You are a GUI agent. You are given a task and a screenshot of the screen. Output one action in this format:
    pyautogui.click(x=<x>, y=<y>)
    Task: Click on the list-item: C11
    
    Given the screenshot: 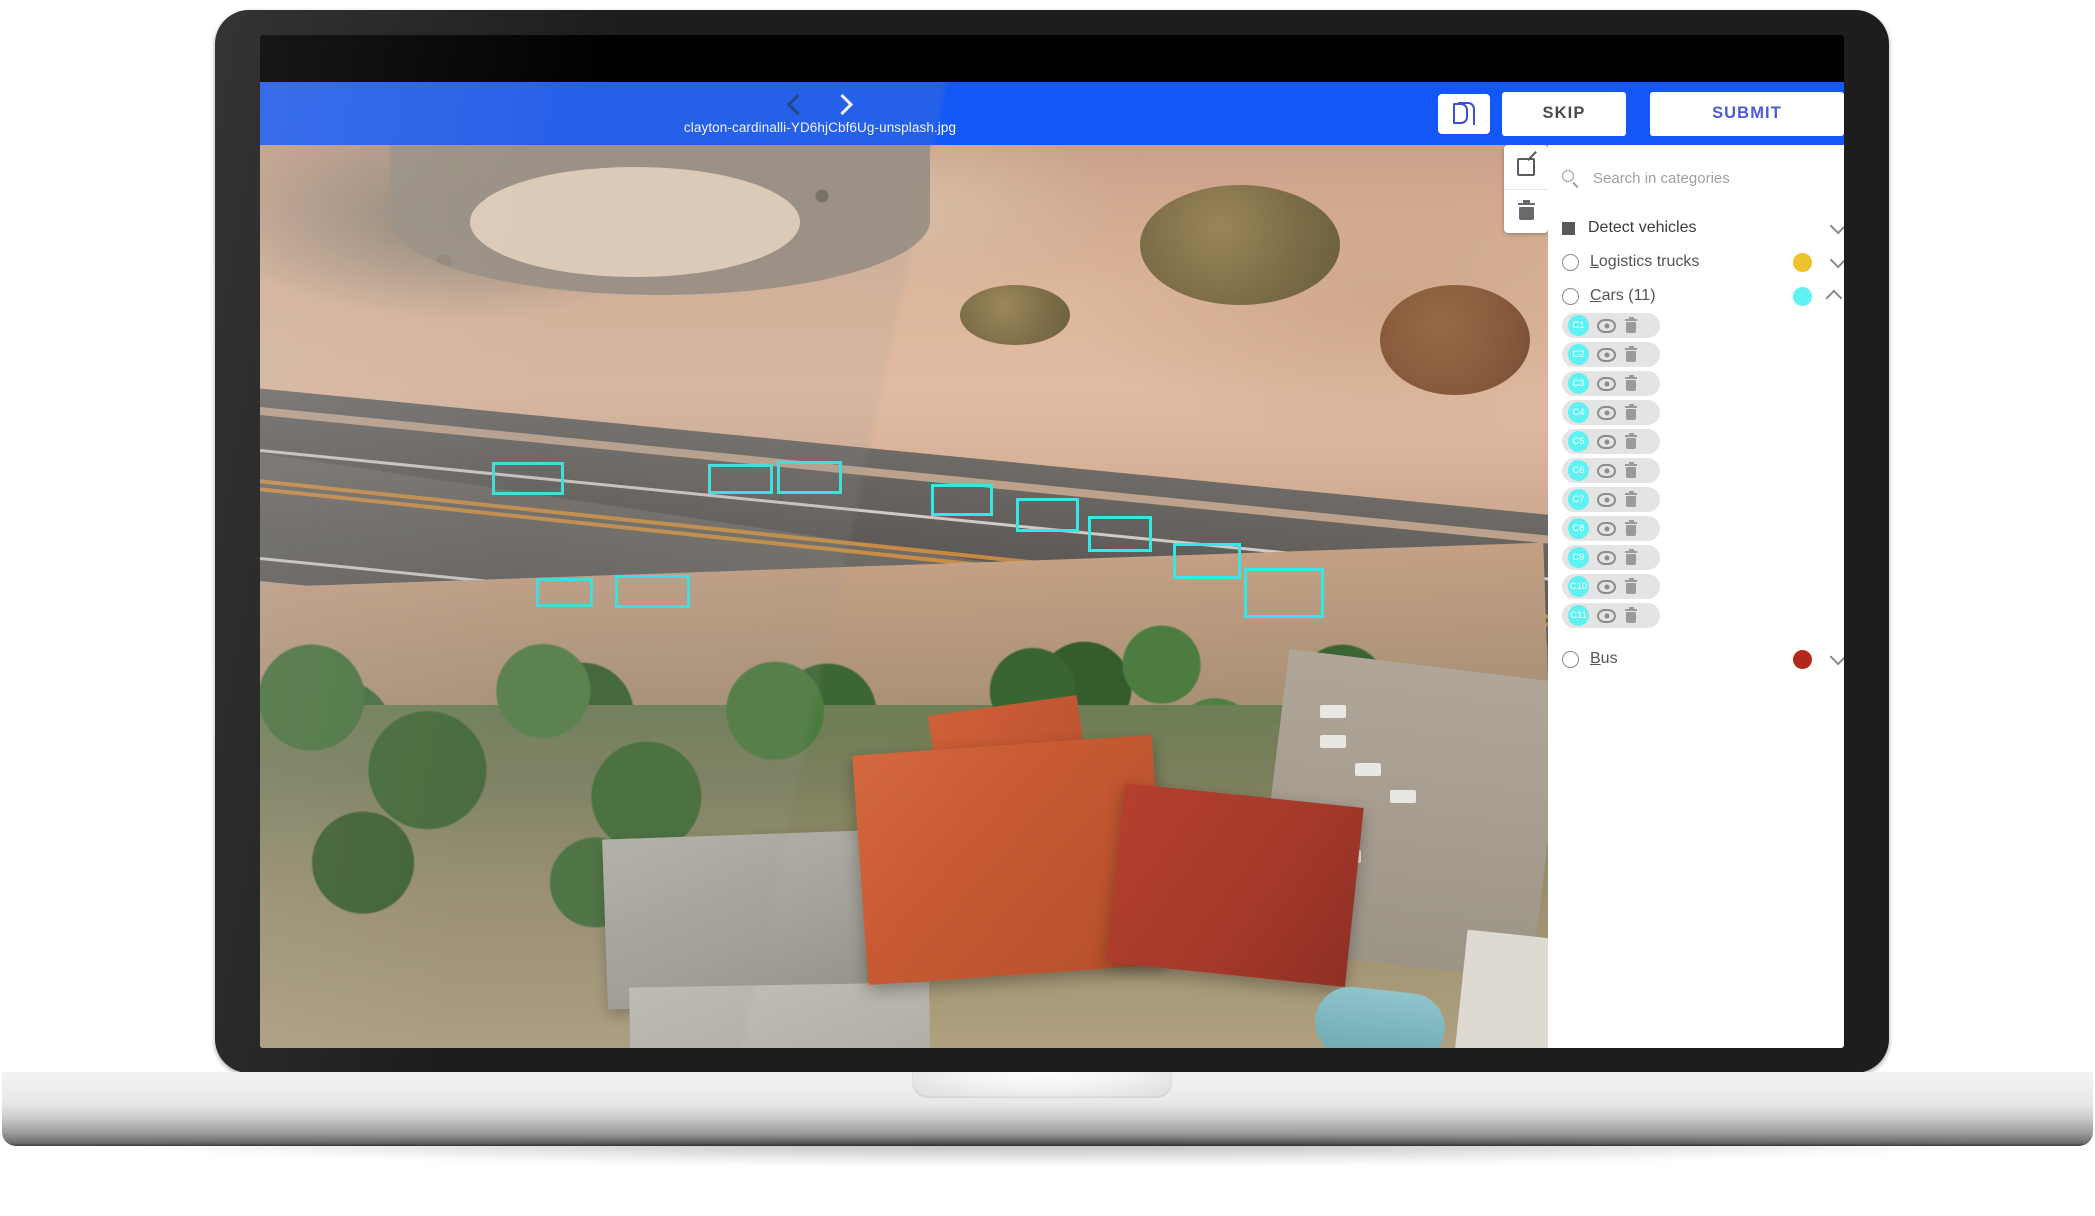 What is the action you would take?
    pyautogui.click(x=1611, y=615)
    